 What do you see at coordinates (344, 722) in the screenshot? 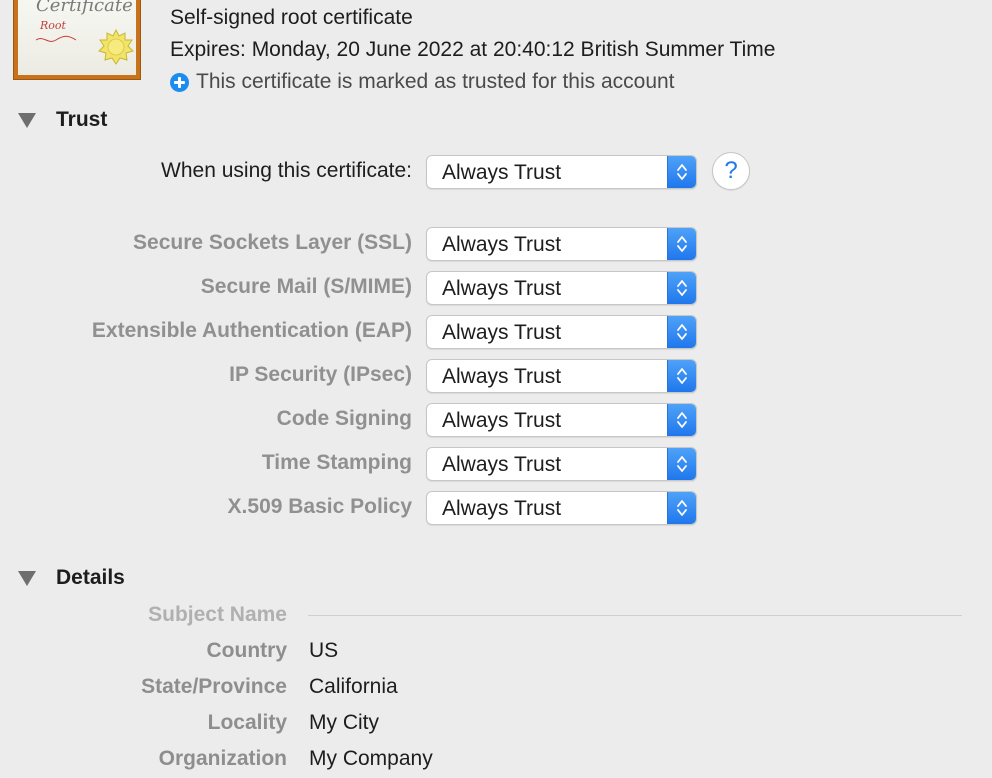
I see `locality-value: My City` at bounding box center [344, 722].